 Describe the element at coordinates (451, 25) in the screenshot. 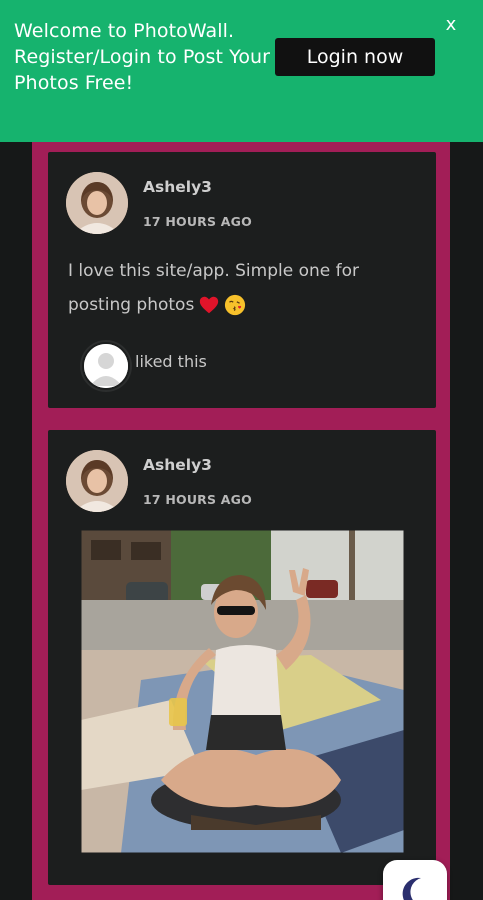

I see `close-banner-button: x` at that location.